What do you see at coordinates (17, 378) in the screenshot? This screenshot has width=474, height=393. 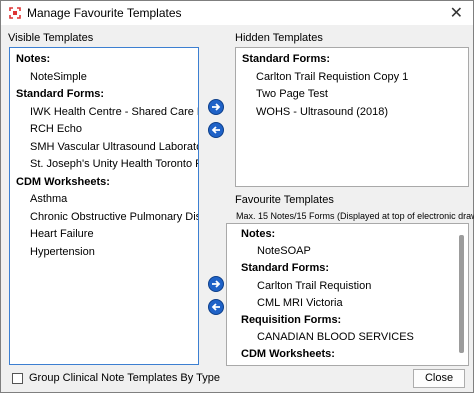 I see `group-by-type-checkbox` at bounding box center [17, 378].